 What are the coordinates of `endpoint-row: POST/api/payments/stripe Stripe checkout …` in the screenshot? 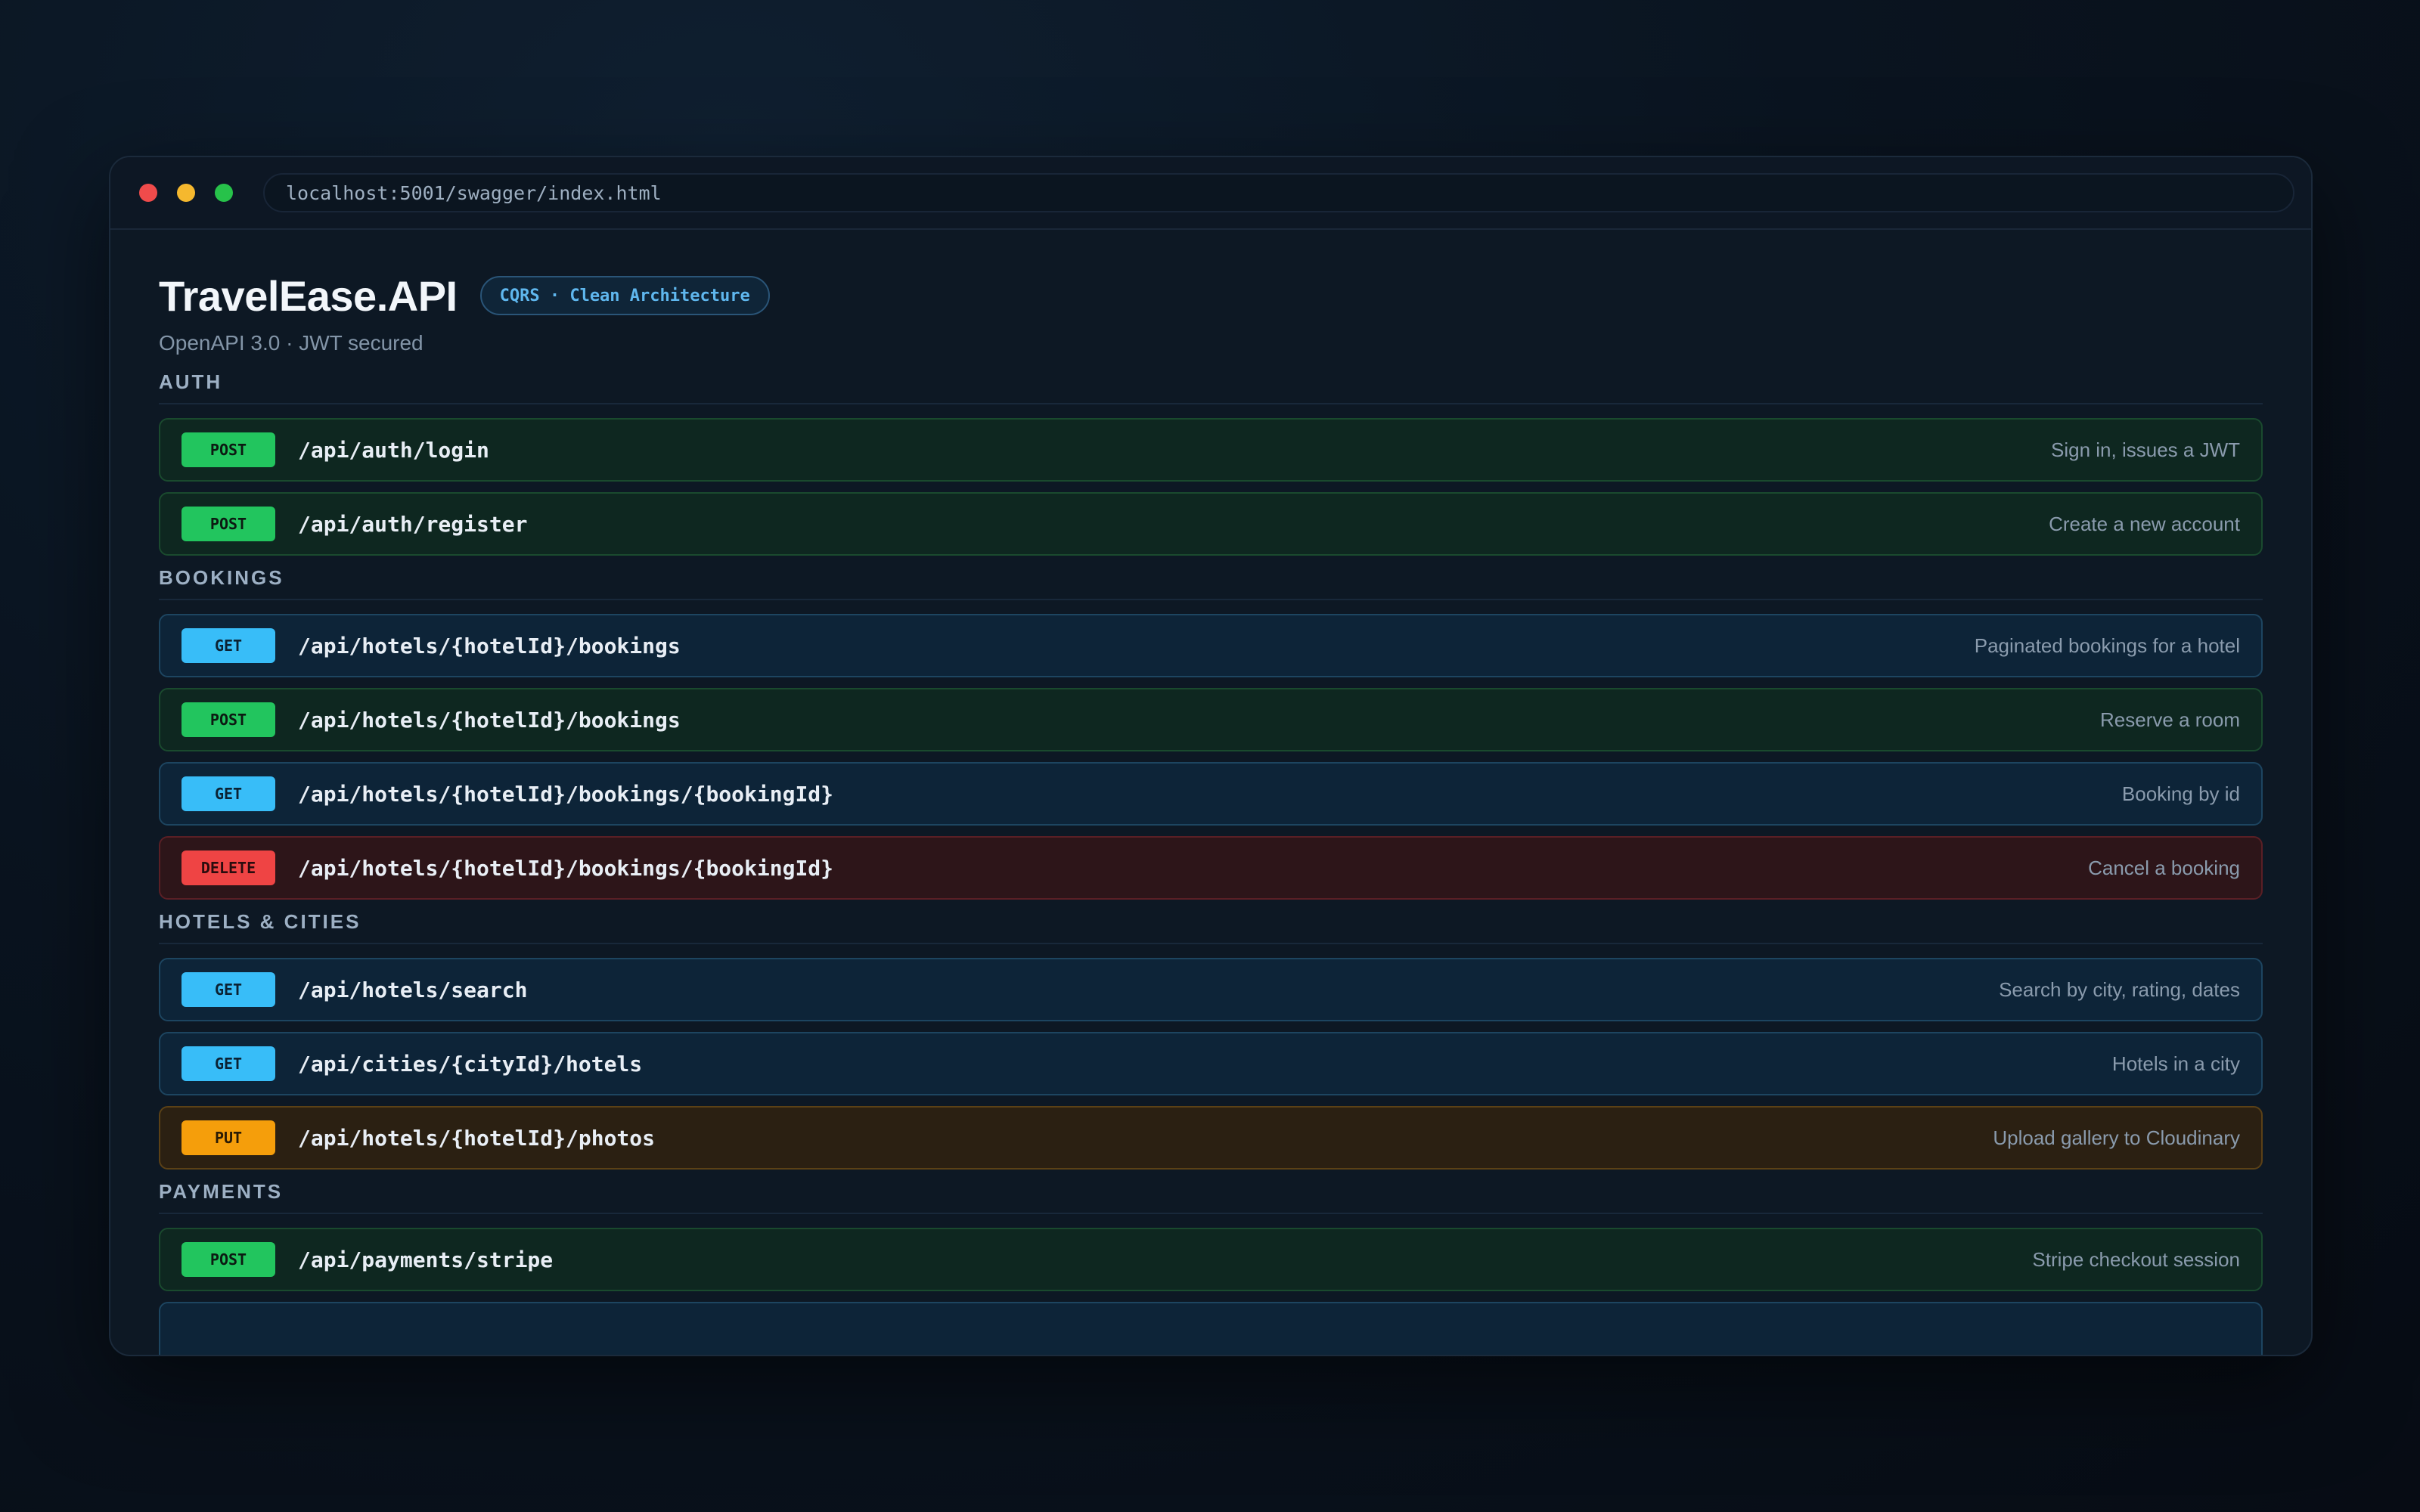 It's located at (1211, 1260).